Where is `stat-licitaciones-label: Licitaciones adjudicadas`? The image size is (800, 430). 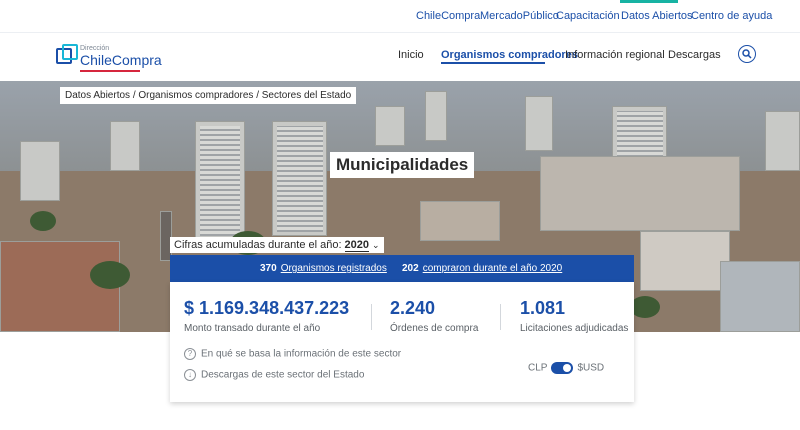
stat-licitaciones-label: Licitaciones adjudicadas is located at coordinates (574, 328).